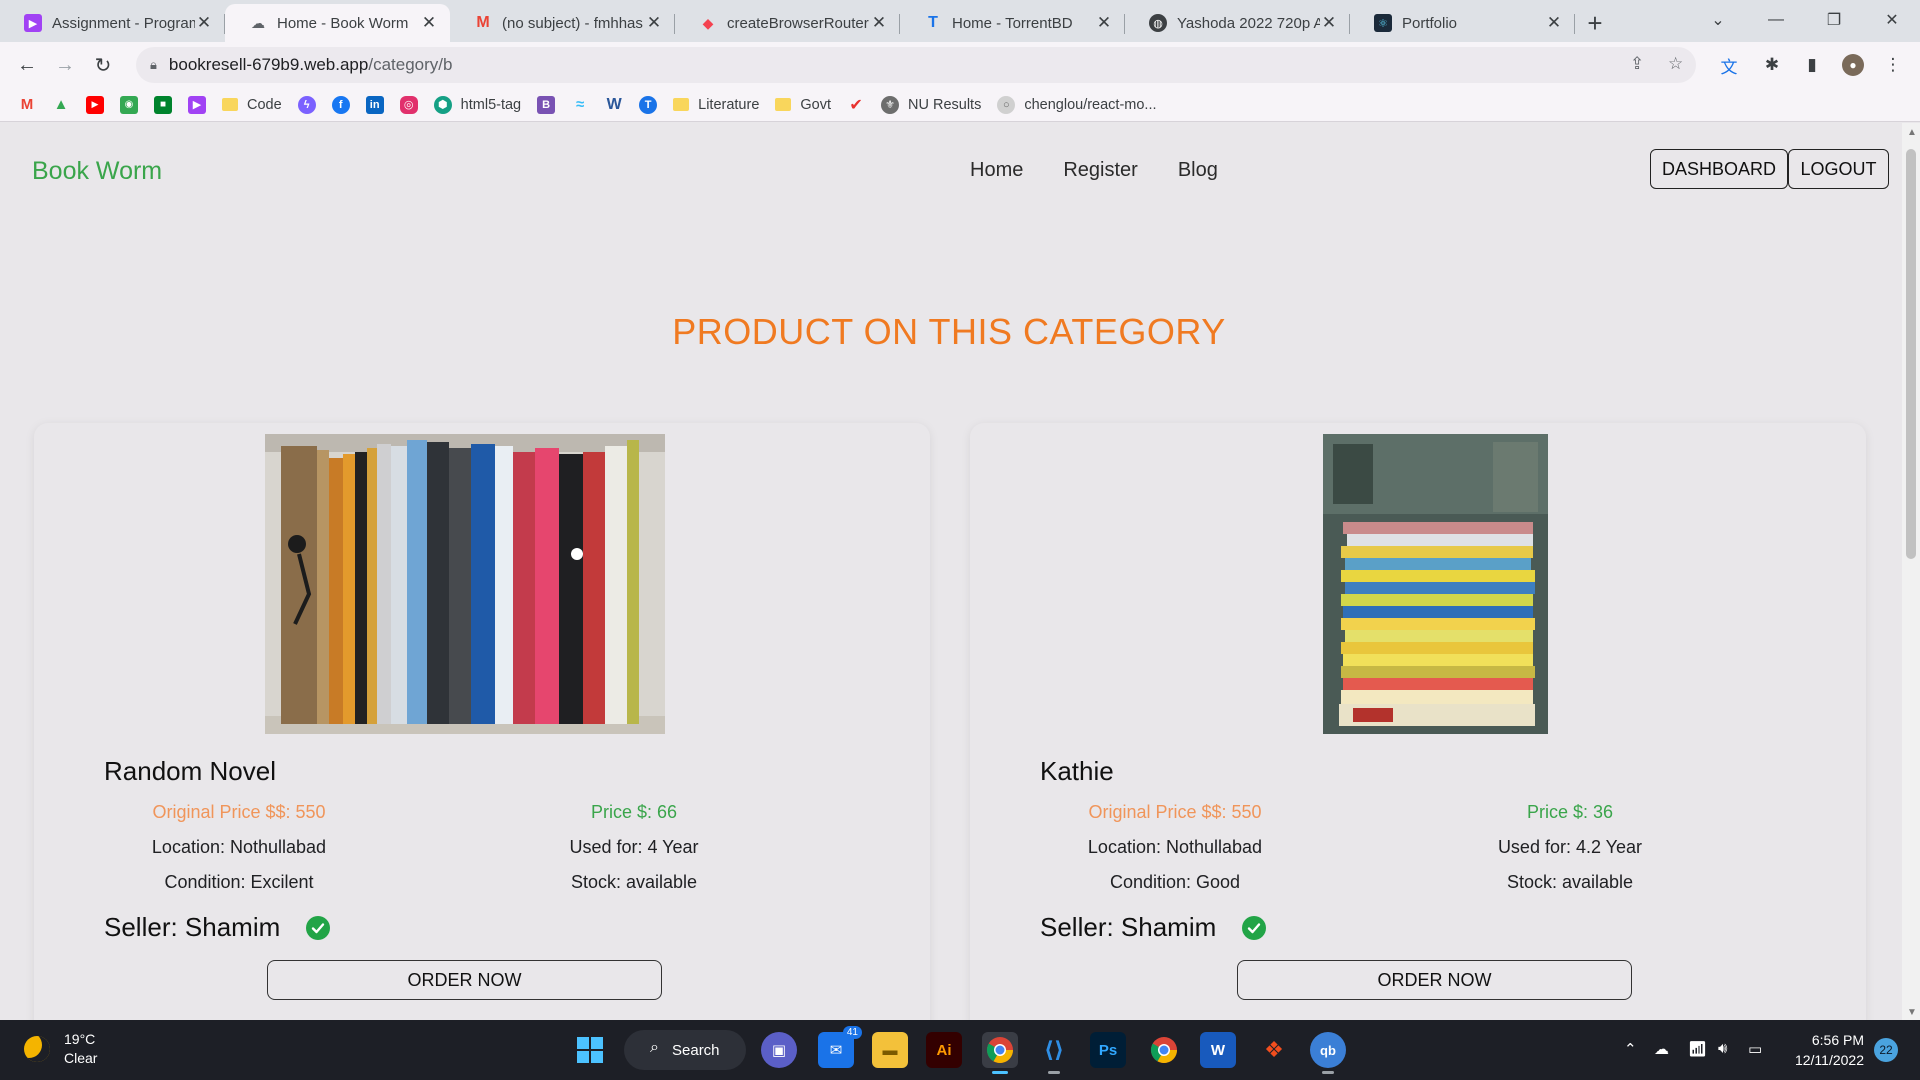 This screenshot has height=1080, width=1920. Describe the element at coordinates (252, 105) in the screenshot. I see `bookmark-folder-code: Code` at that location.